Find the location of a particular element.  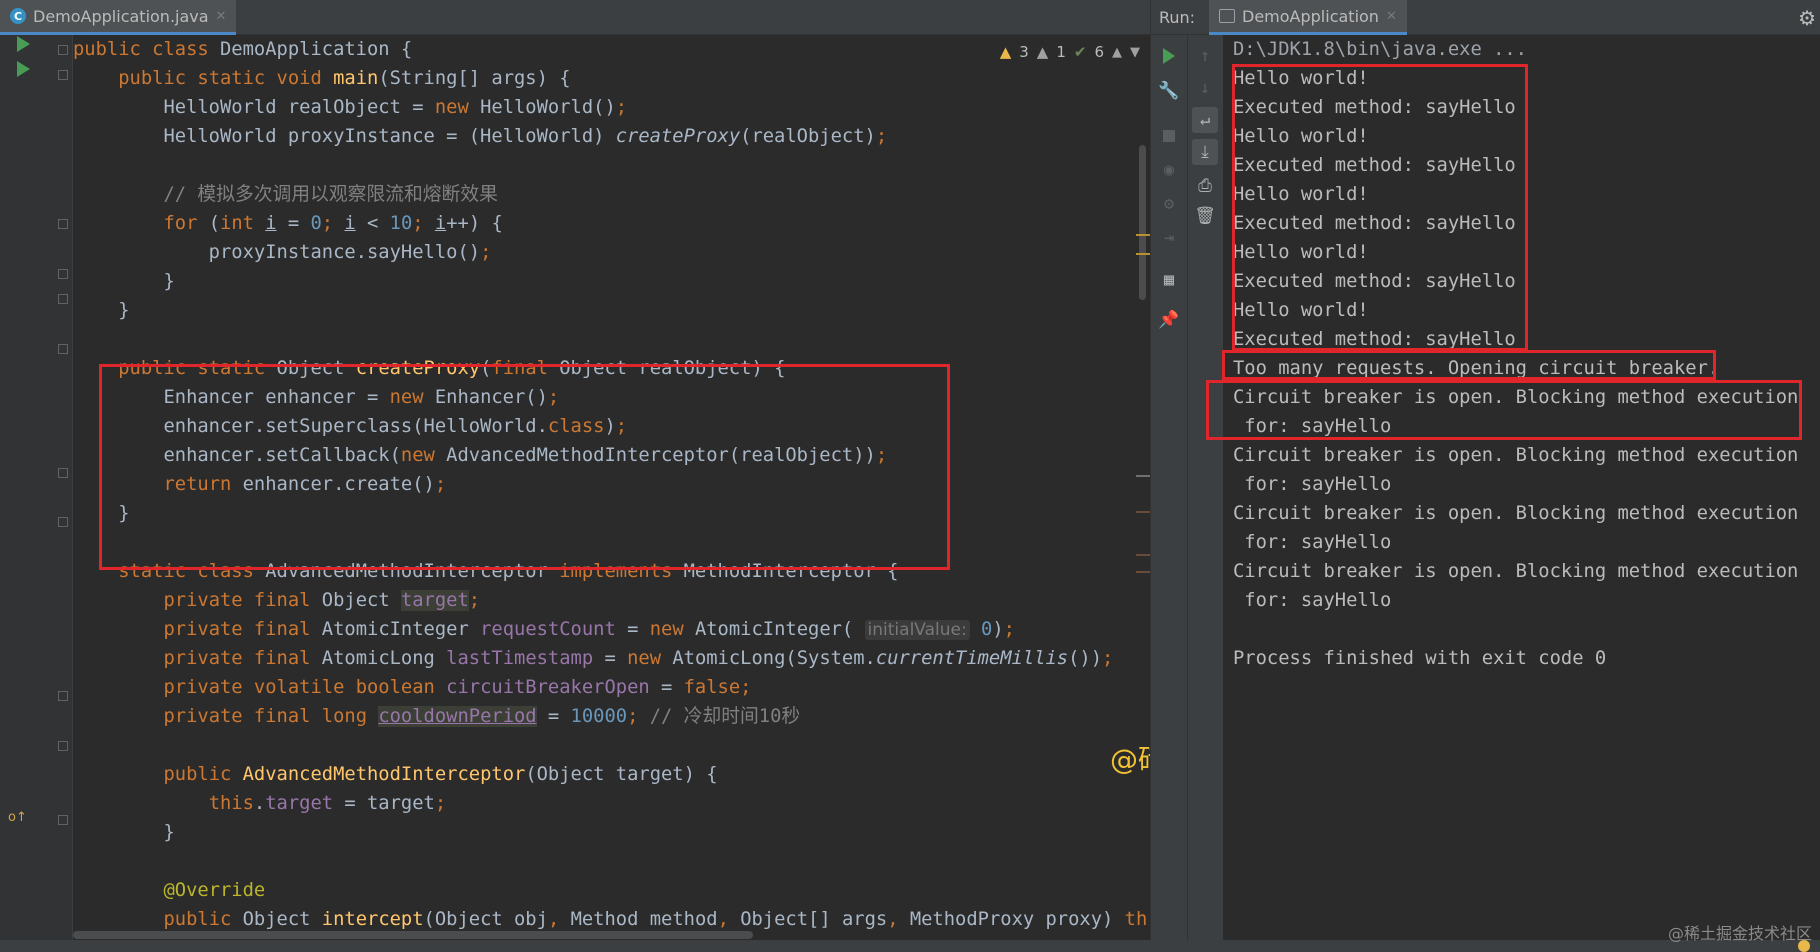

code-line: return enhancer.create(); is located at coordinates (259, 484).